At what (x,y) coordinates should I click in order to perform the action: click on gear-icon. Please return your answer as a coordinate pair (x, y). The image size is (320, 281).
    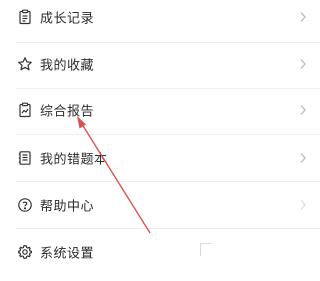
    Looking at the image, I should click on (25, 252).